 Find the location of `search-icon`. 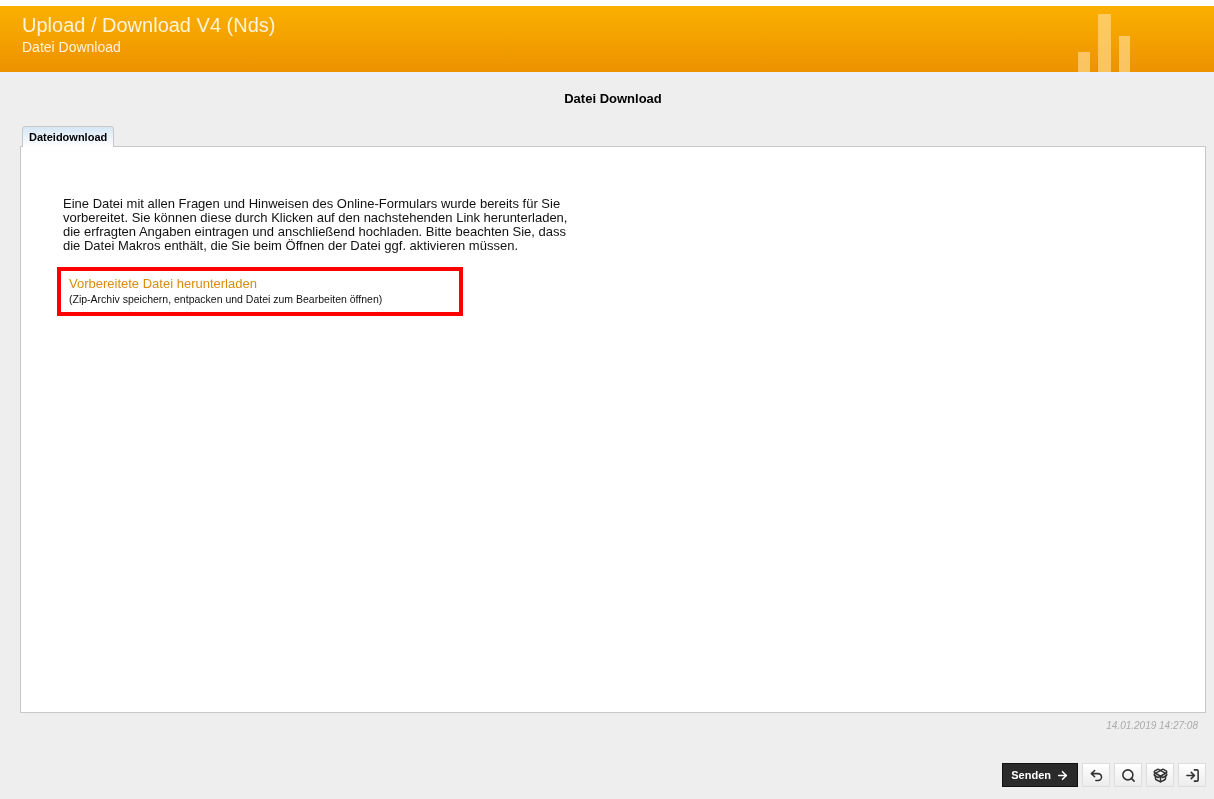

search-icon is located at coordinates (1128, 775).